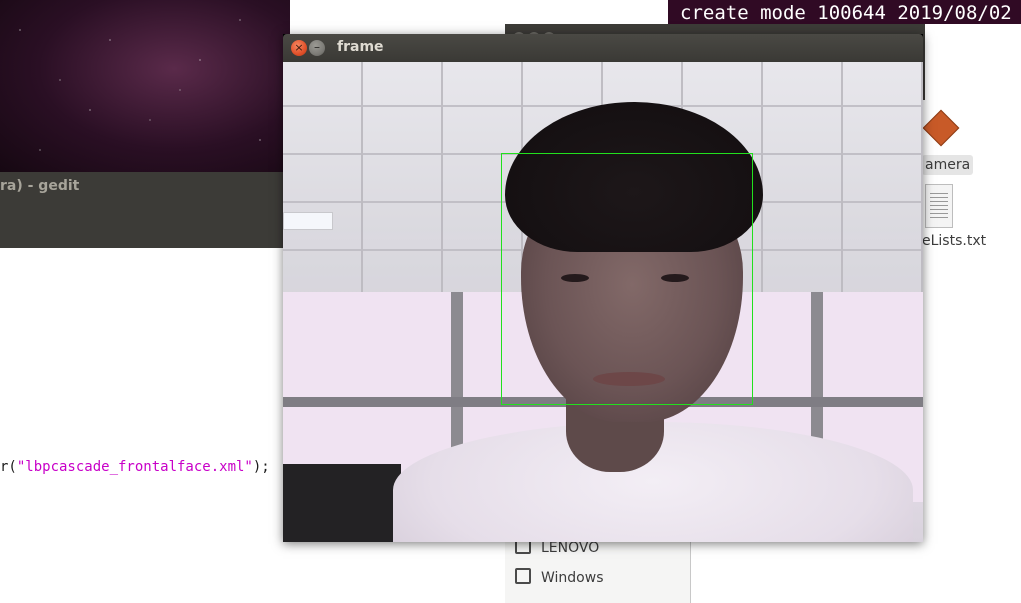  I want to click on code-line: r("lbpcascade_frontalface.xml");, so click(135, 467).